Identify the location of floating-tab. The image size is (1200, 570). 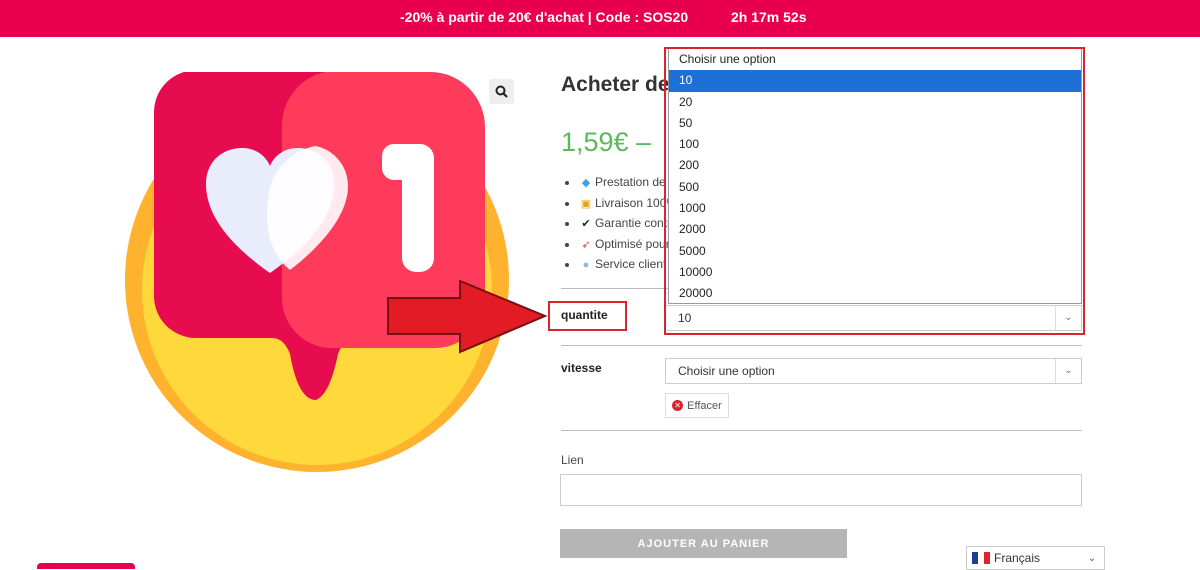
(86, 566).